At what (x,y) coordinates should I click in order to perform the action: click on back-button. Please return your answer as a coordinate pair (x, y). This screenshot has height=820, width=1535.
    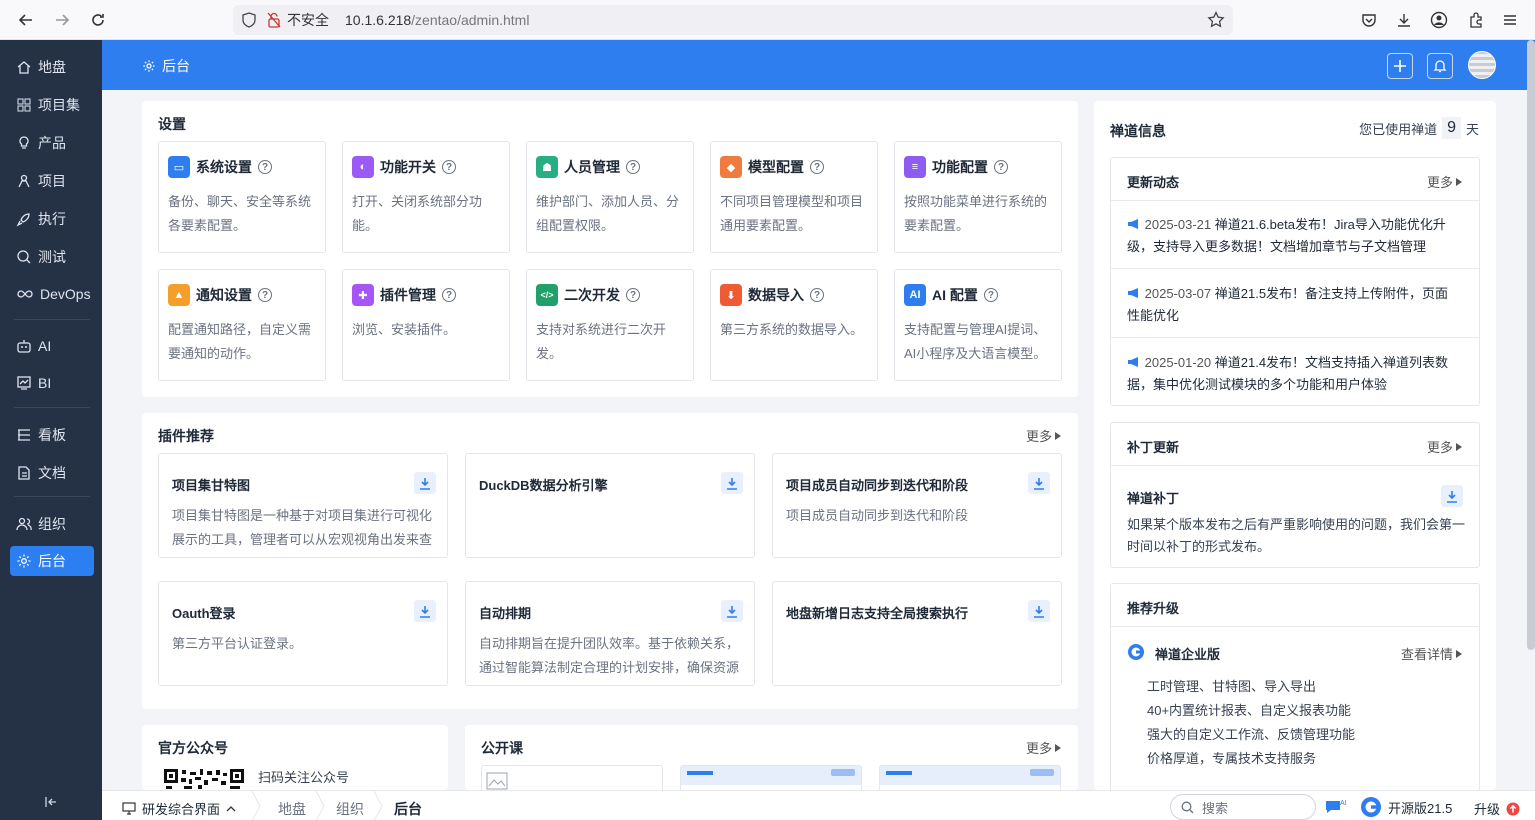
    Looking at the image, I should click on (26, 20).